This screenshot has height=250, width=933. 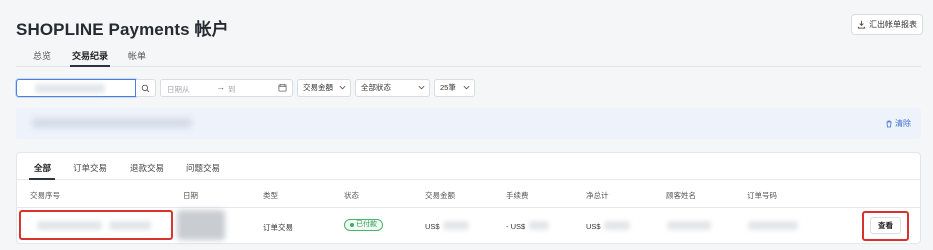 What do you see at coordinates (112, 123) in the screenshot?
I see `redacted-filter-summary` at bounding box center [112, 123].